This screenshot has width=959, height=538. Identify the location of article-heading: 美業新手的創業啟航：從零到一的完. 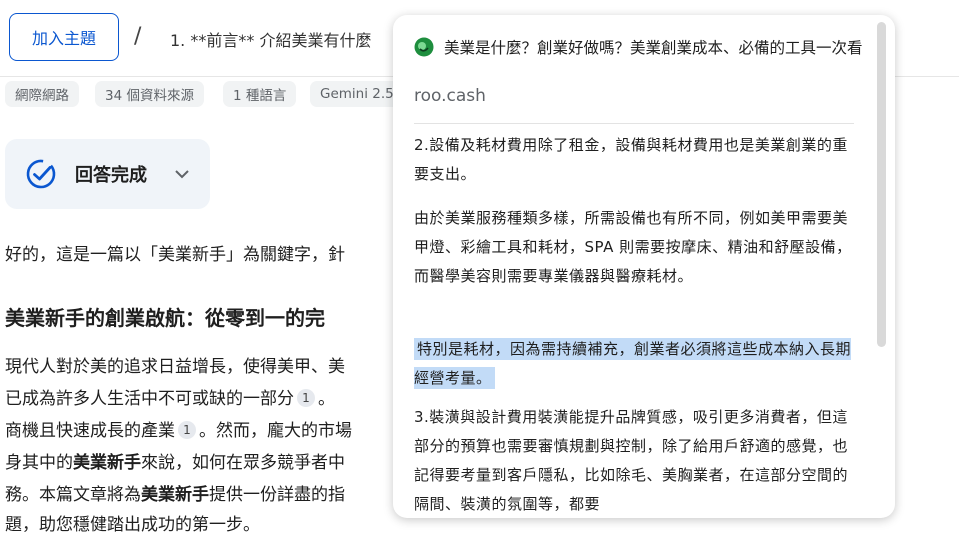
(165, 318).